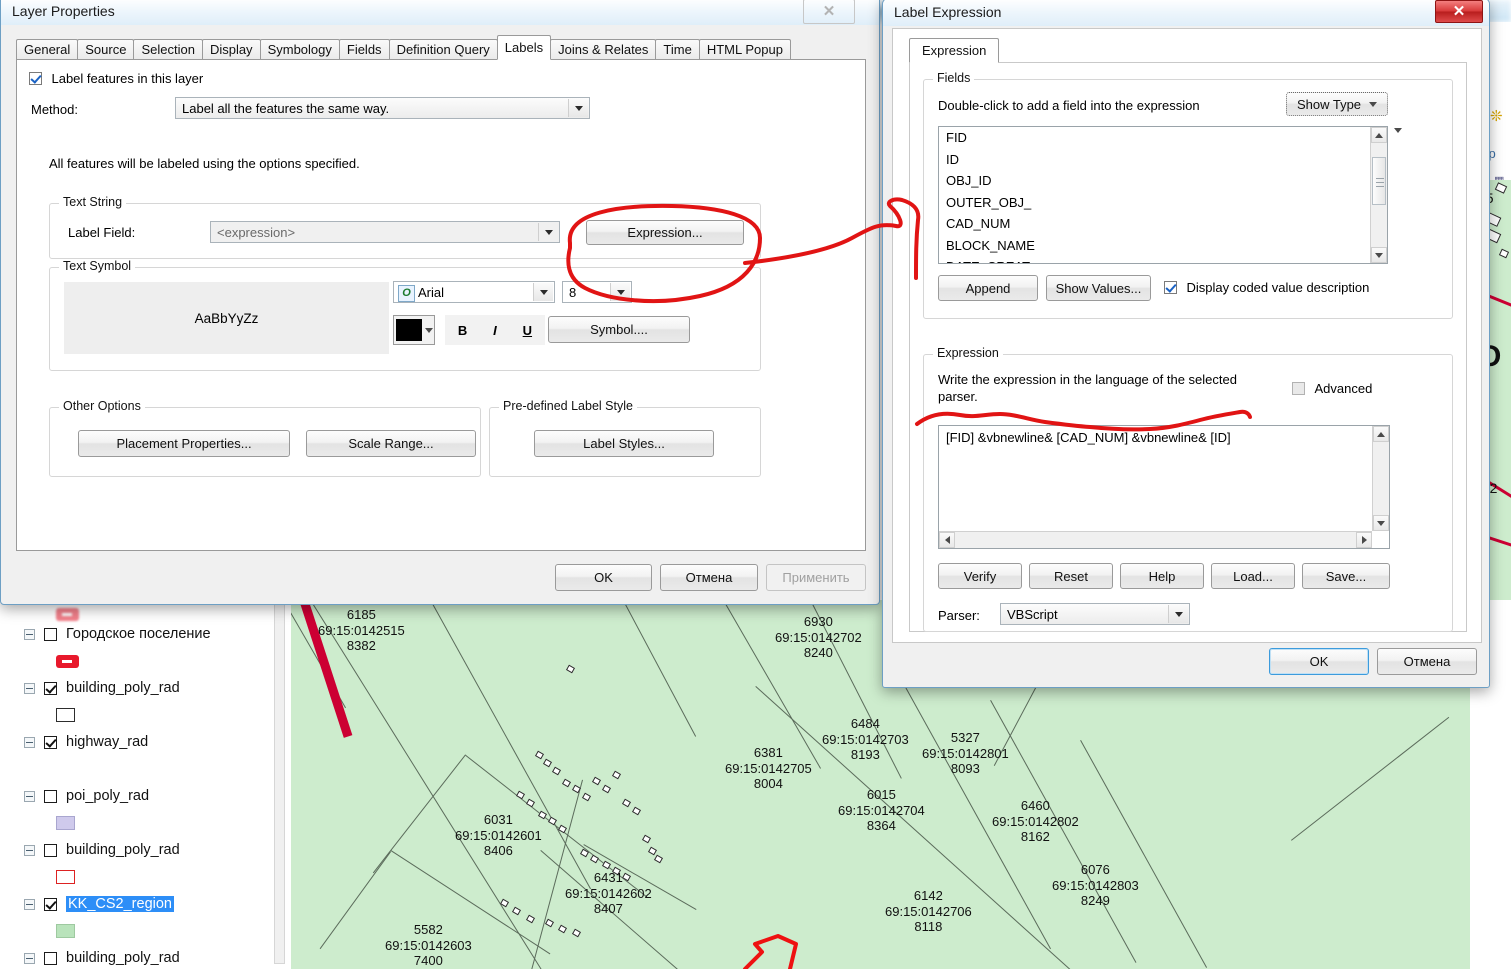 The width and height of the screenshot is (1511, 969). I want to click on verify-button: Verify, so click(980, 576).